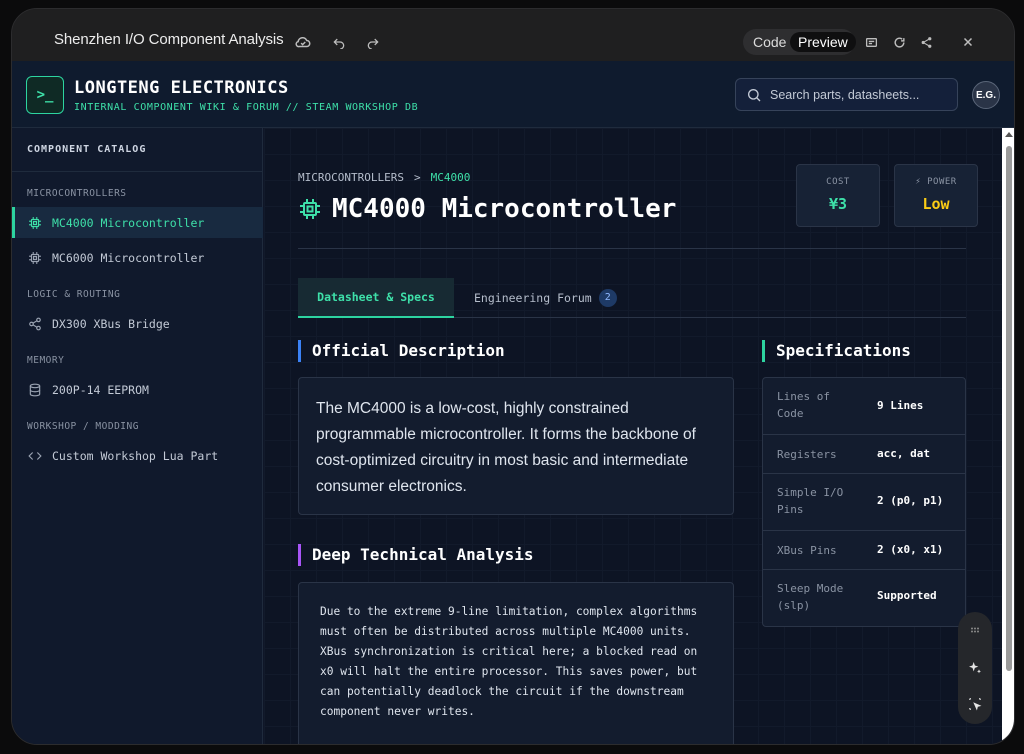  What do you see at coordinates (504, 209) in the screenshot?
I see `page-title-text: MC4000 Microcontroller` at bounding box center [504, 209].